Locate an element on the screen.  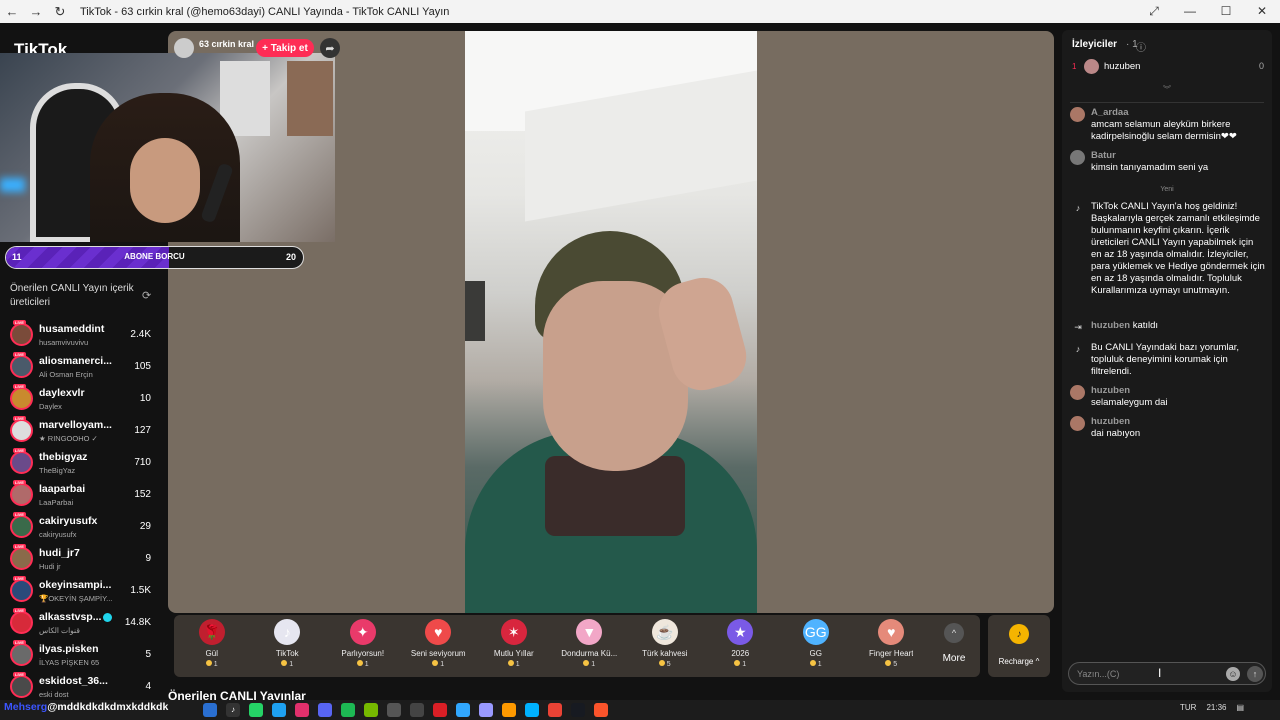
streamer-name: 63 cırkin kral is located at coordinates (226, 44).